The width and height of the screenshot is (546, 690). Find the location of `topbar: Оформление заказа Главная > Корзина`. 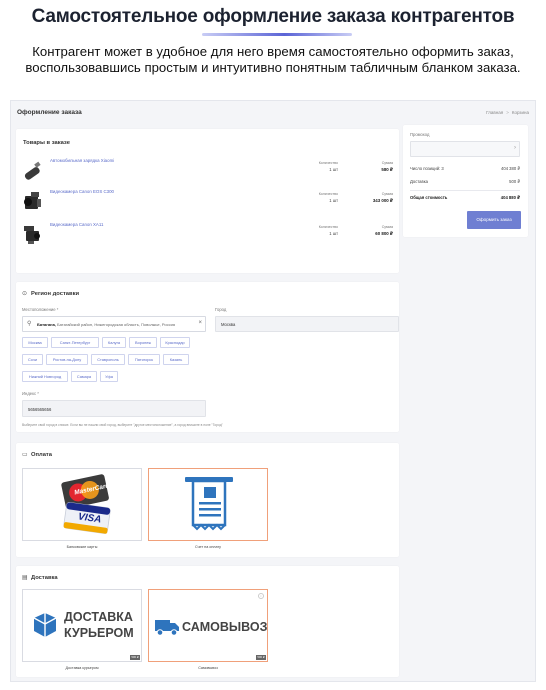

topbar: Оформление заказа Главная > Корзина is located at coordinates (273, 114).